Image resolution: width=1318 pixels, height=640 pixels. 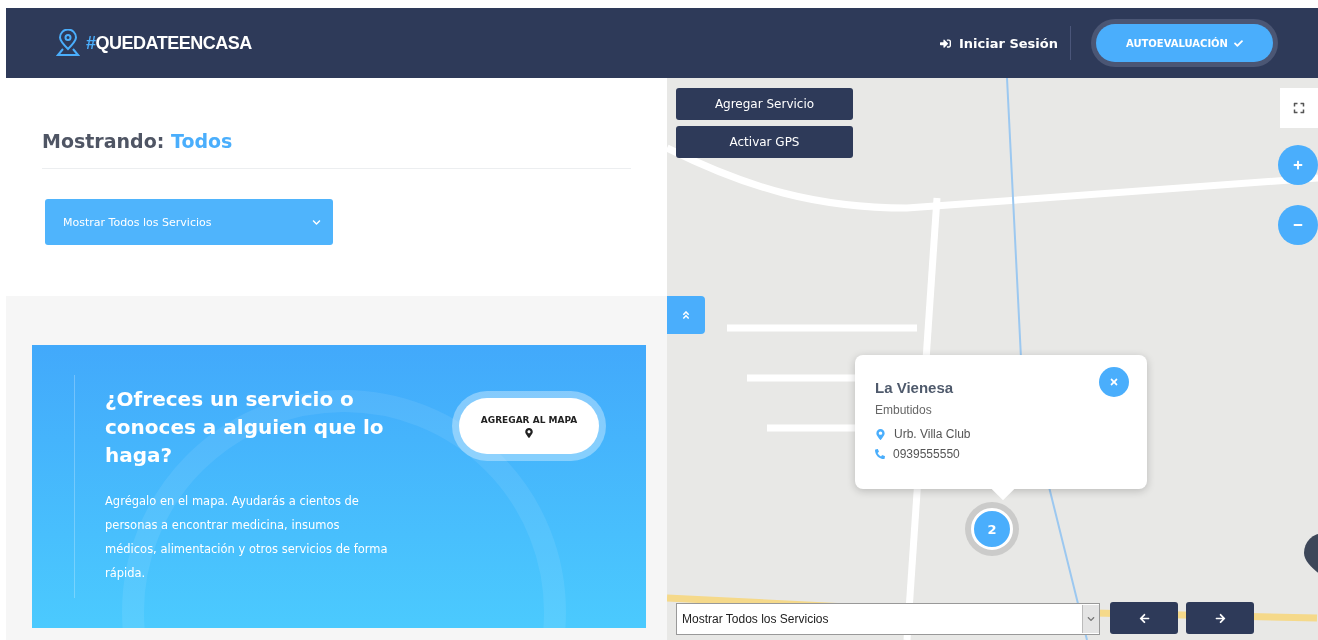 I want to click on fullscreen-button, so click(x=1299, y=108).